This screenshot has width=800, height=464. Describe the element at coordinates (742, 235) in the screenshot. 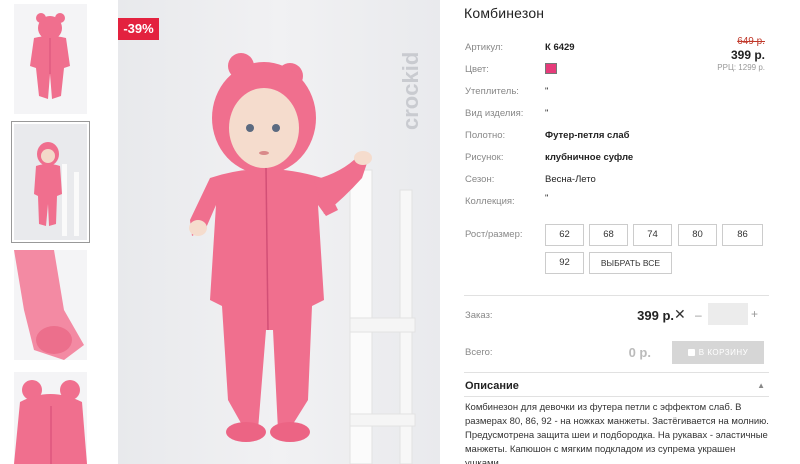

I see `size-option-86: 86` at that location.